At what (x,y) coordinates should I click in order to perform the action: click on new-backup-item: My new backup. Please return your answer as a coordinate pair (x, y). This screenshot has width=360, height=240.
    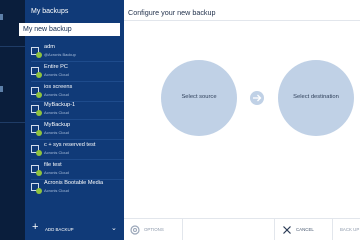
    Looking at the image, I should click on (69, 29).